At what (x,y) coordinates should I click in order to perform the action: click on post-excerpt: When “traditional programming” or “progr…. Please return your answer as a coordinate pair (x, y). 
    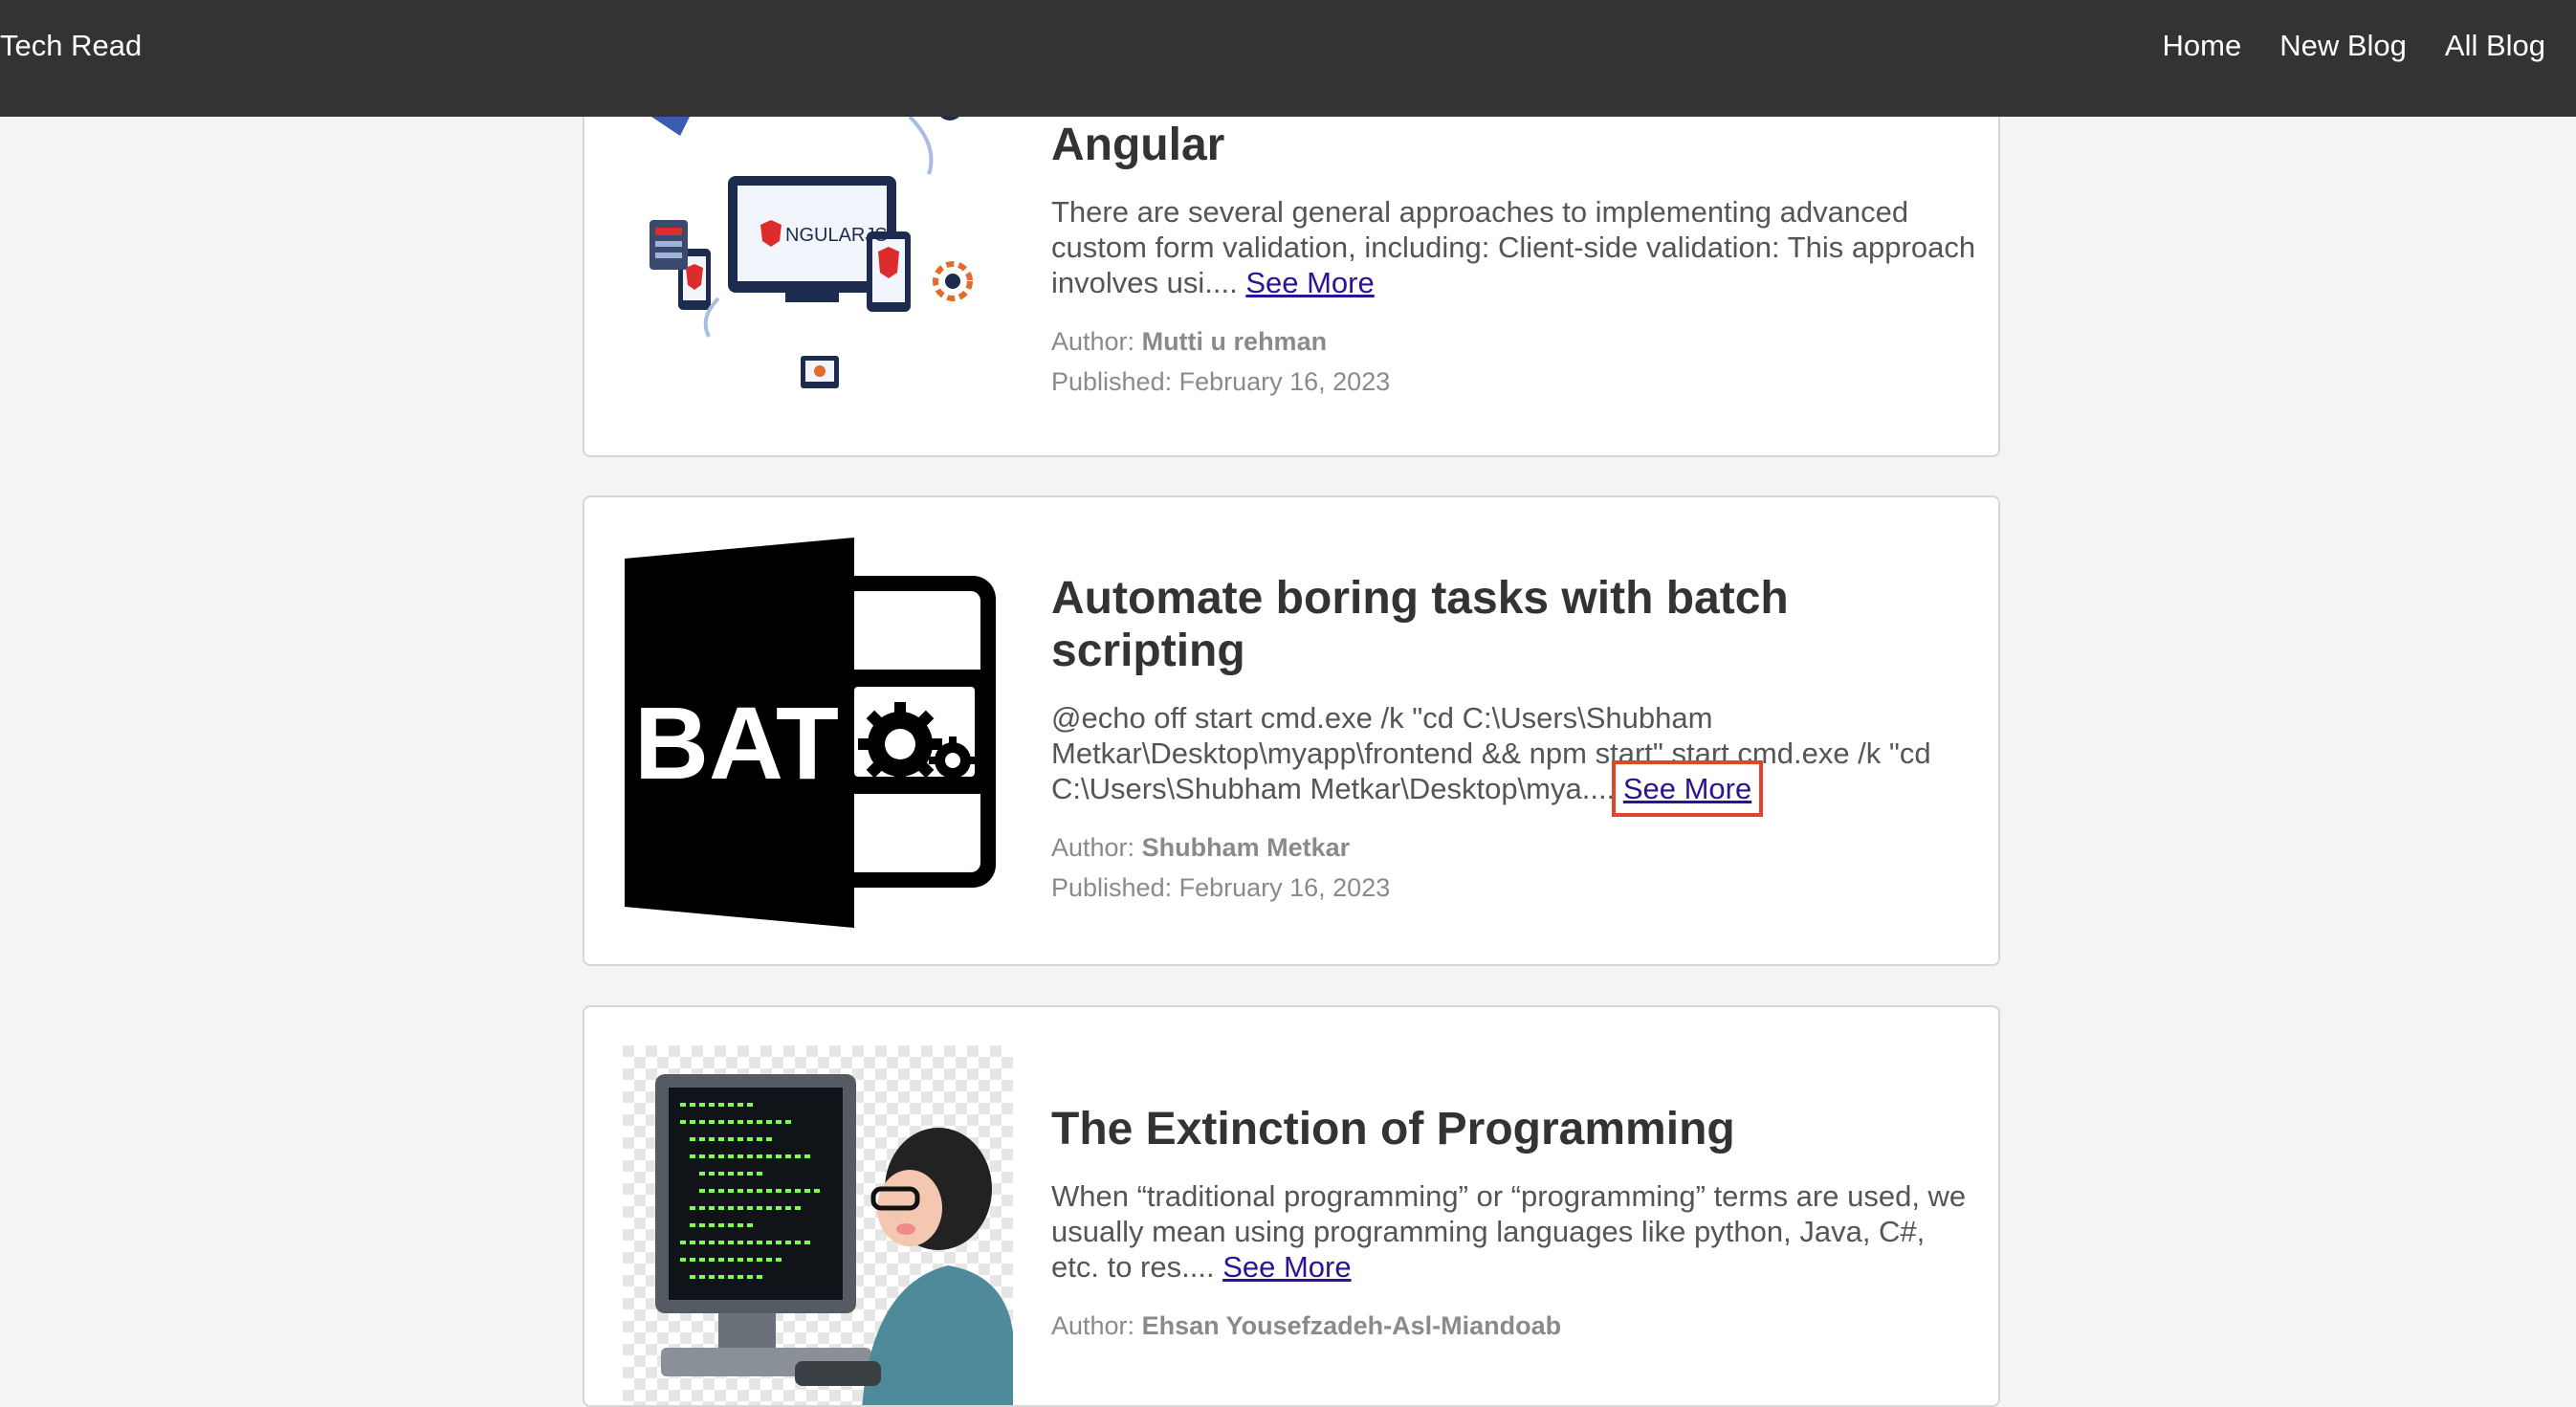
    Looking at the image, I should click on (1515, 1231).